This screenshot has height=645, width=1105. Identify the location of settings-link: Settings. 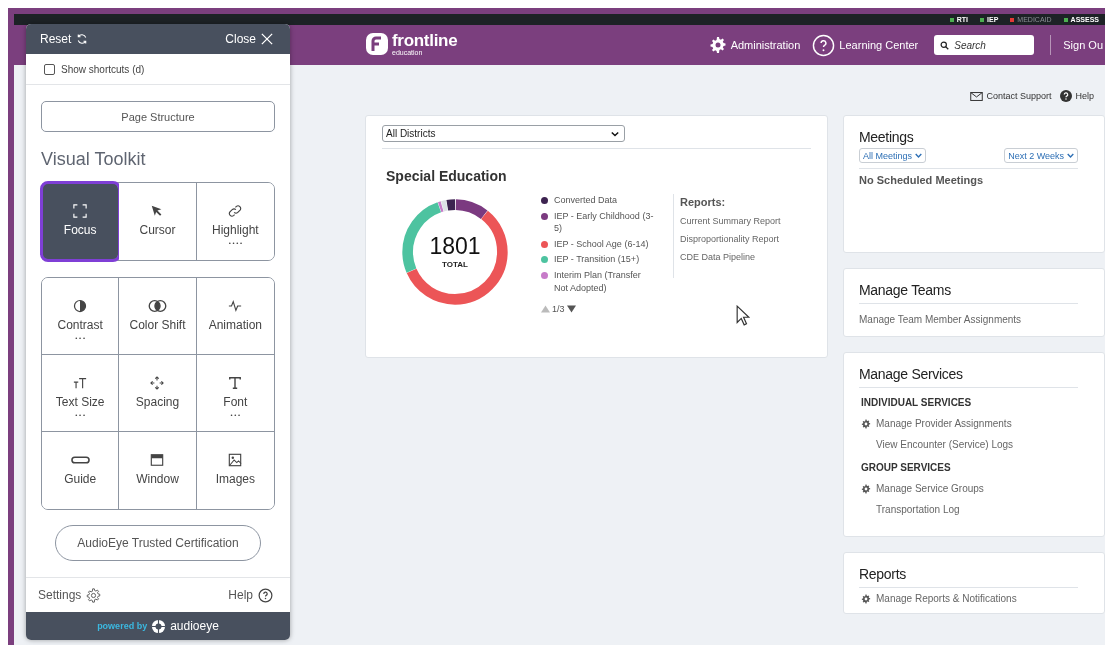
(70, 595).